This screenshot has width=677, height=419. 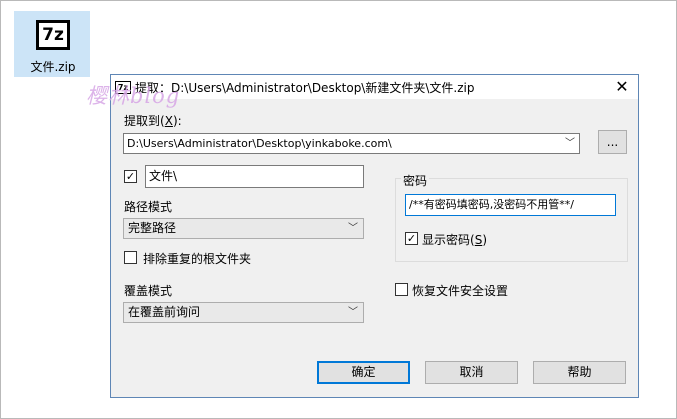 What do you see at coordinates (152, 228) in the screenshot?
I see `path-mode-value: 完整路径` at bounding box center [152, 228].